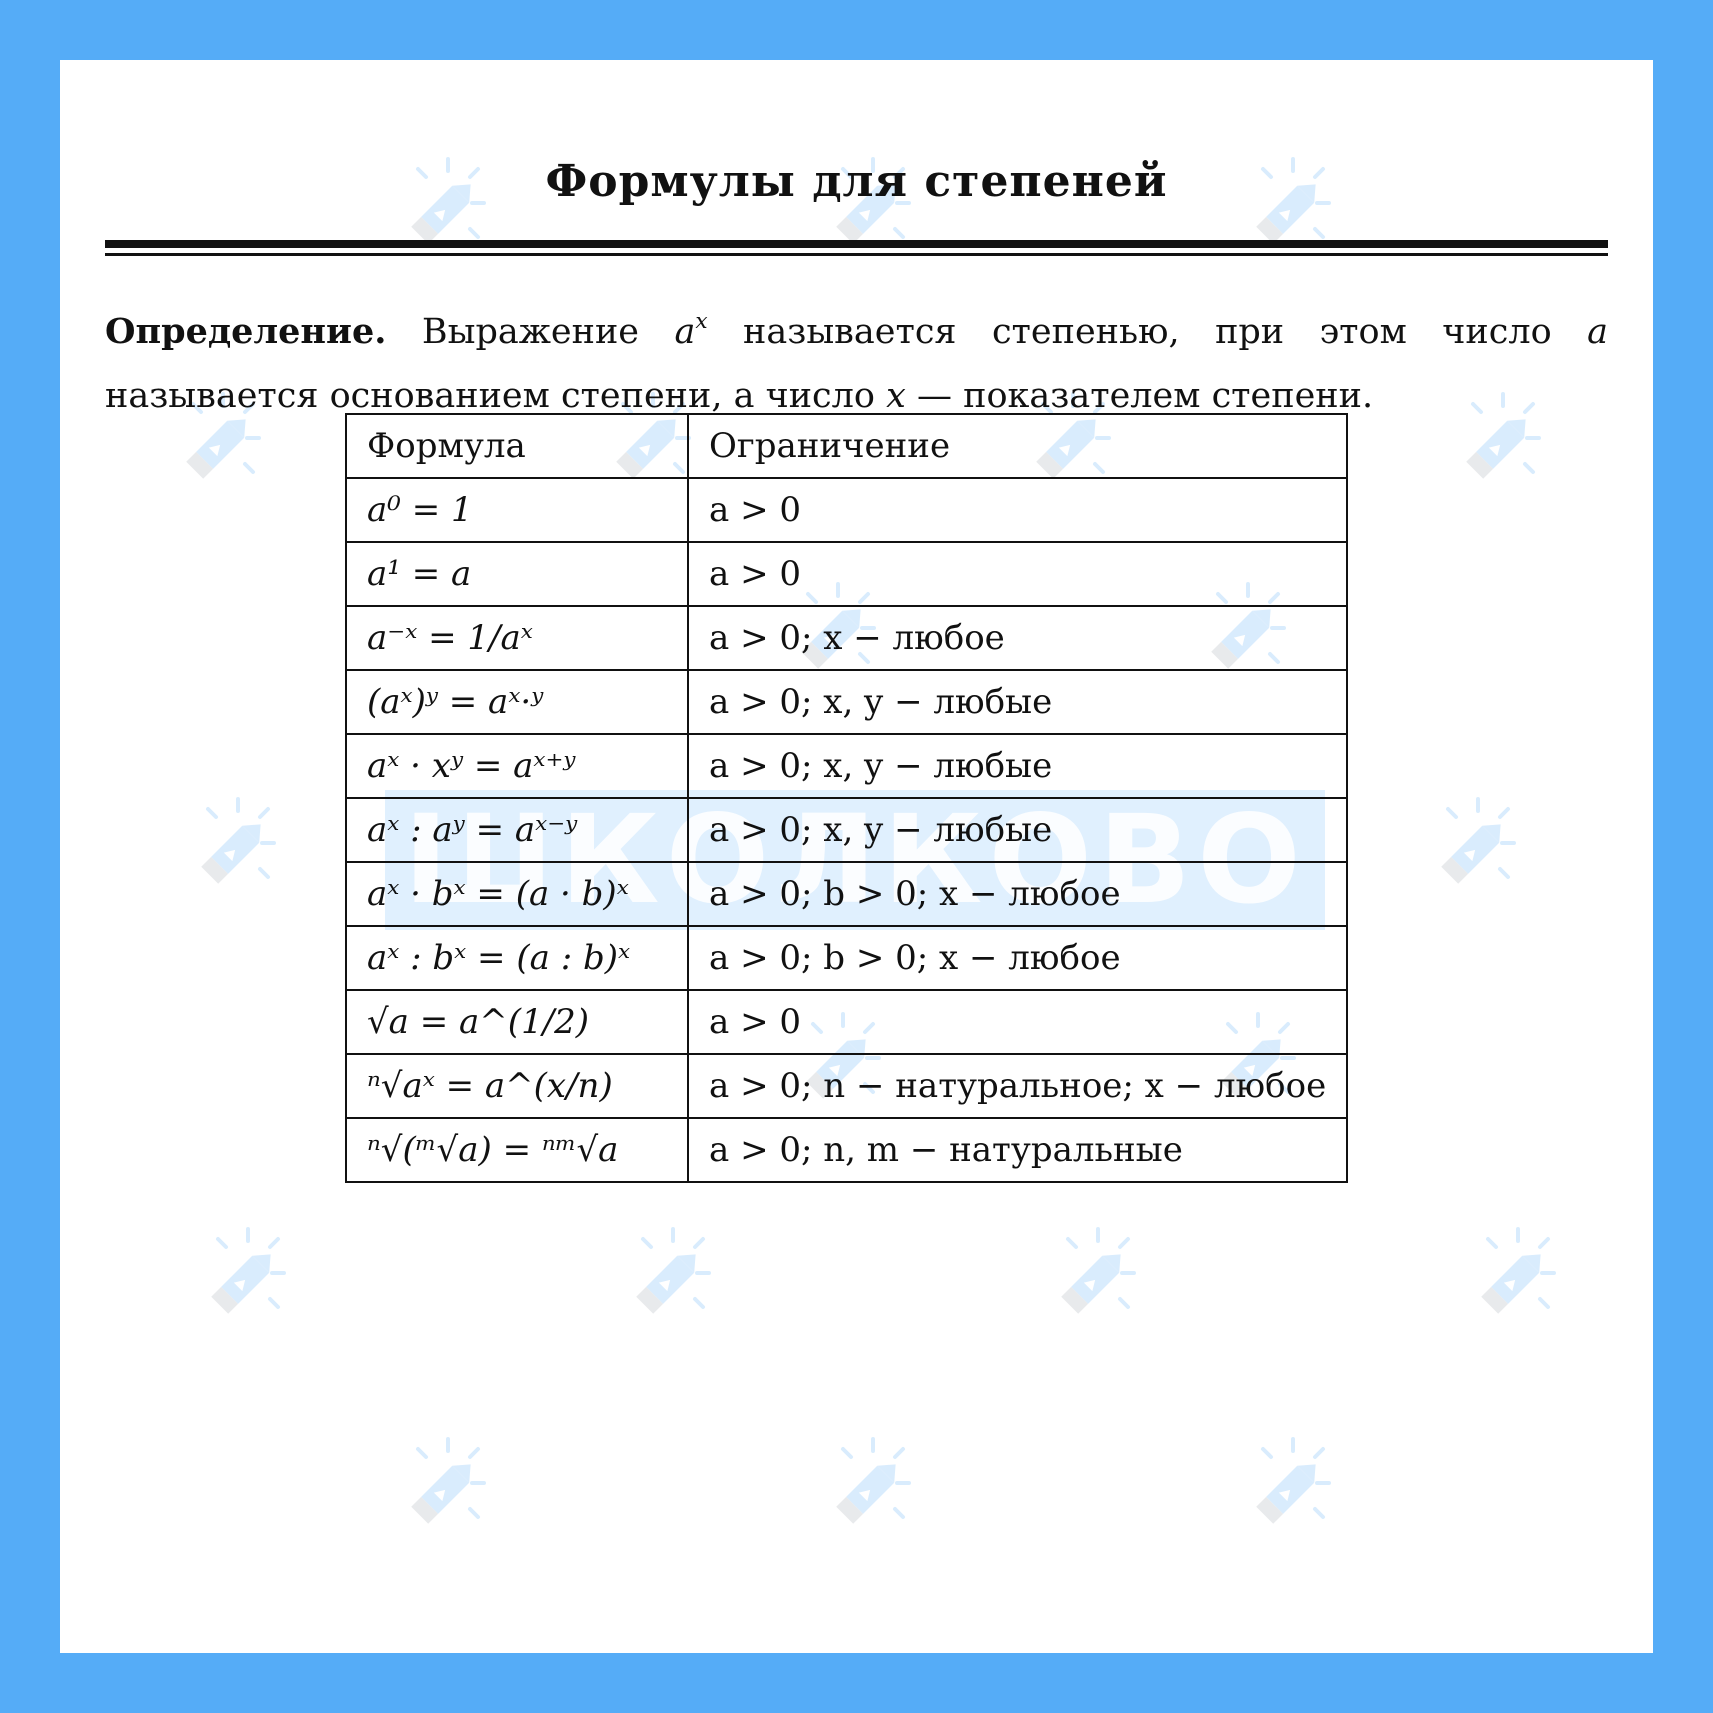 This screenshot has width=1713, height=1713. What do you see at coordinates (490, 396) in the screenshot?
I see `definition-text-3: называется основанием степени, а число` at bounding box center [490, 396].